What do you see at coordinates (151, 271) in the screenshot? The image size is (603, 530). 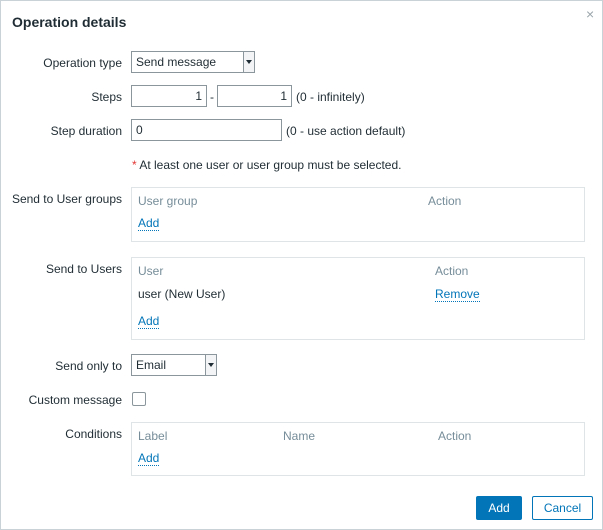 I see `users-col-user: User` at bounding box center [151, 271].